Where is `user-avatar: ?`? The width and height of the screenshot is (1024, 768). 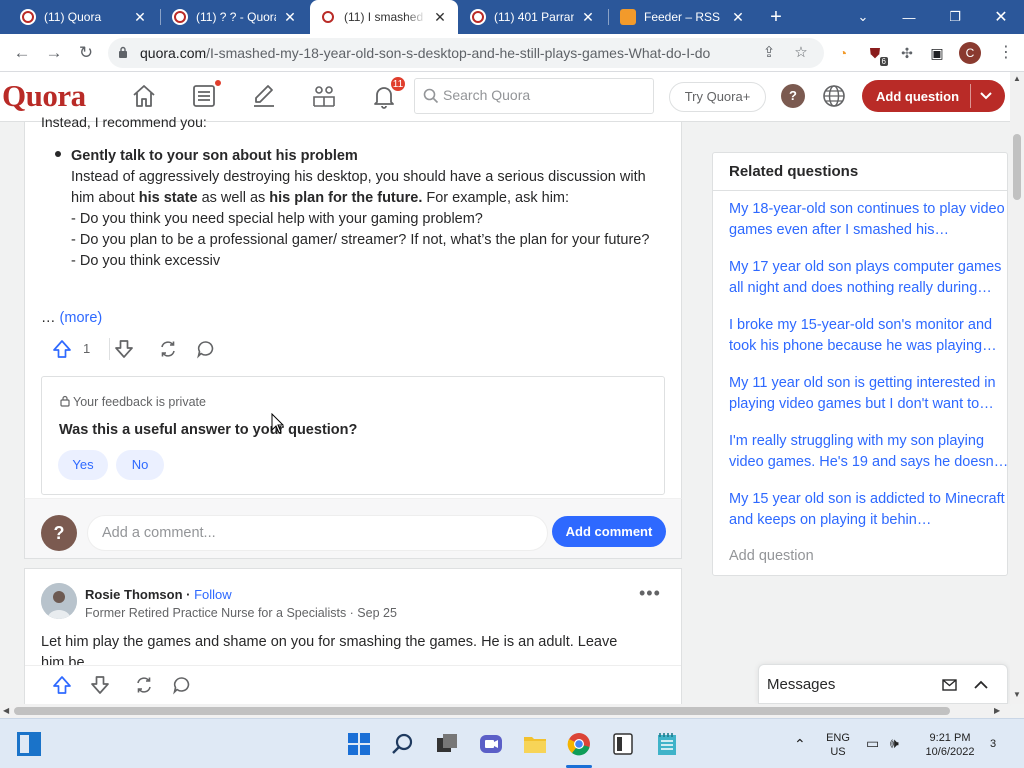
user-avatar: ? is located at coordinates (59, 533).